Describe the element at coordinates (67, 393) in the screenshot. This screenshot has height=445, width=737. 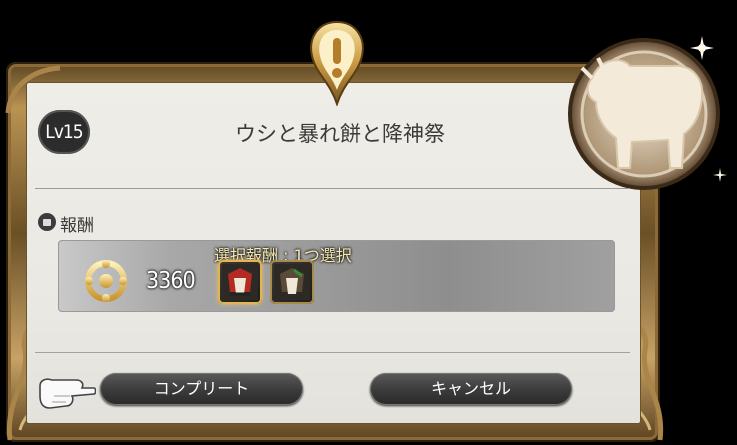
I see `pointing-hand-cursor-icon` at that location.